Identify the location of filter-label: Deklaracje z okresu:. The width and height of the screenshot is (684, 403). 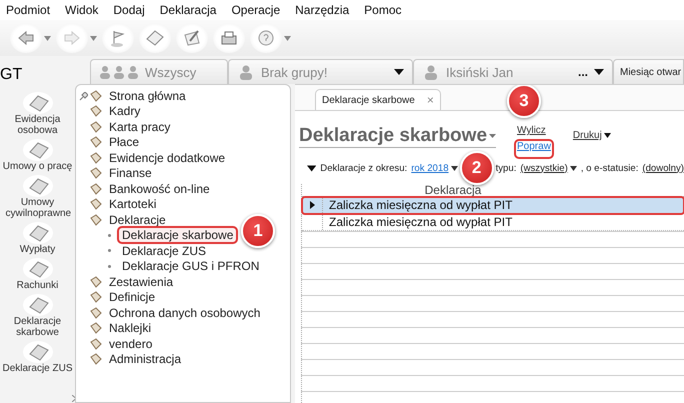
(364, 168).